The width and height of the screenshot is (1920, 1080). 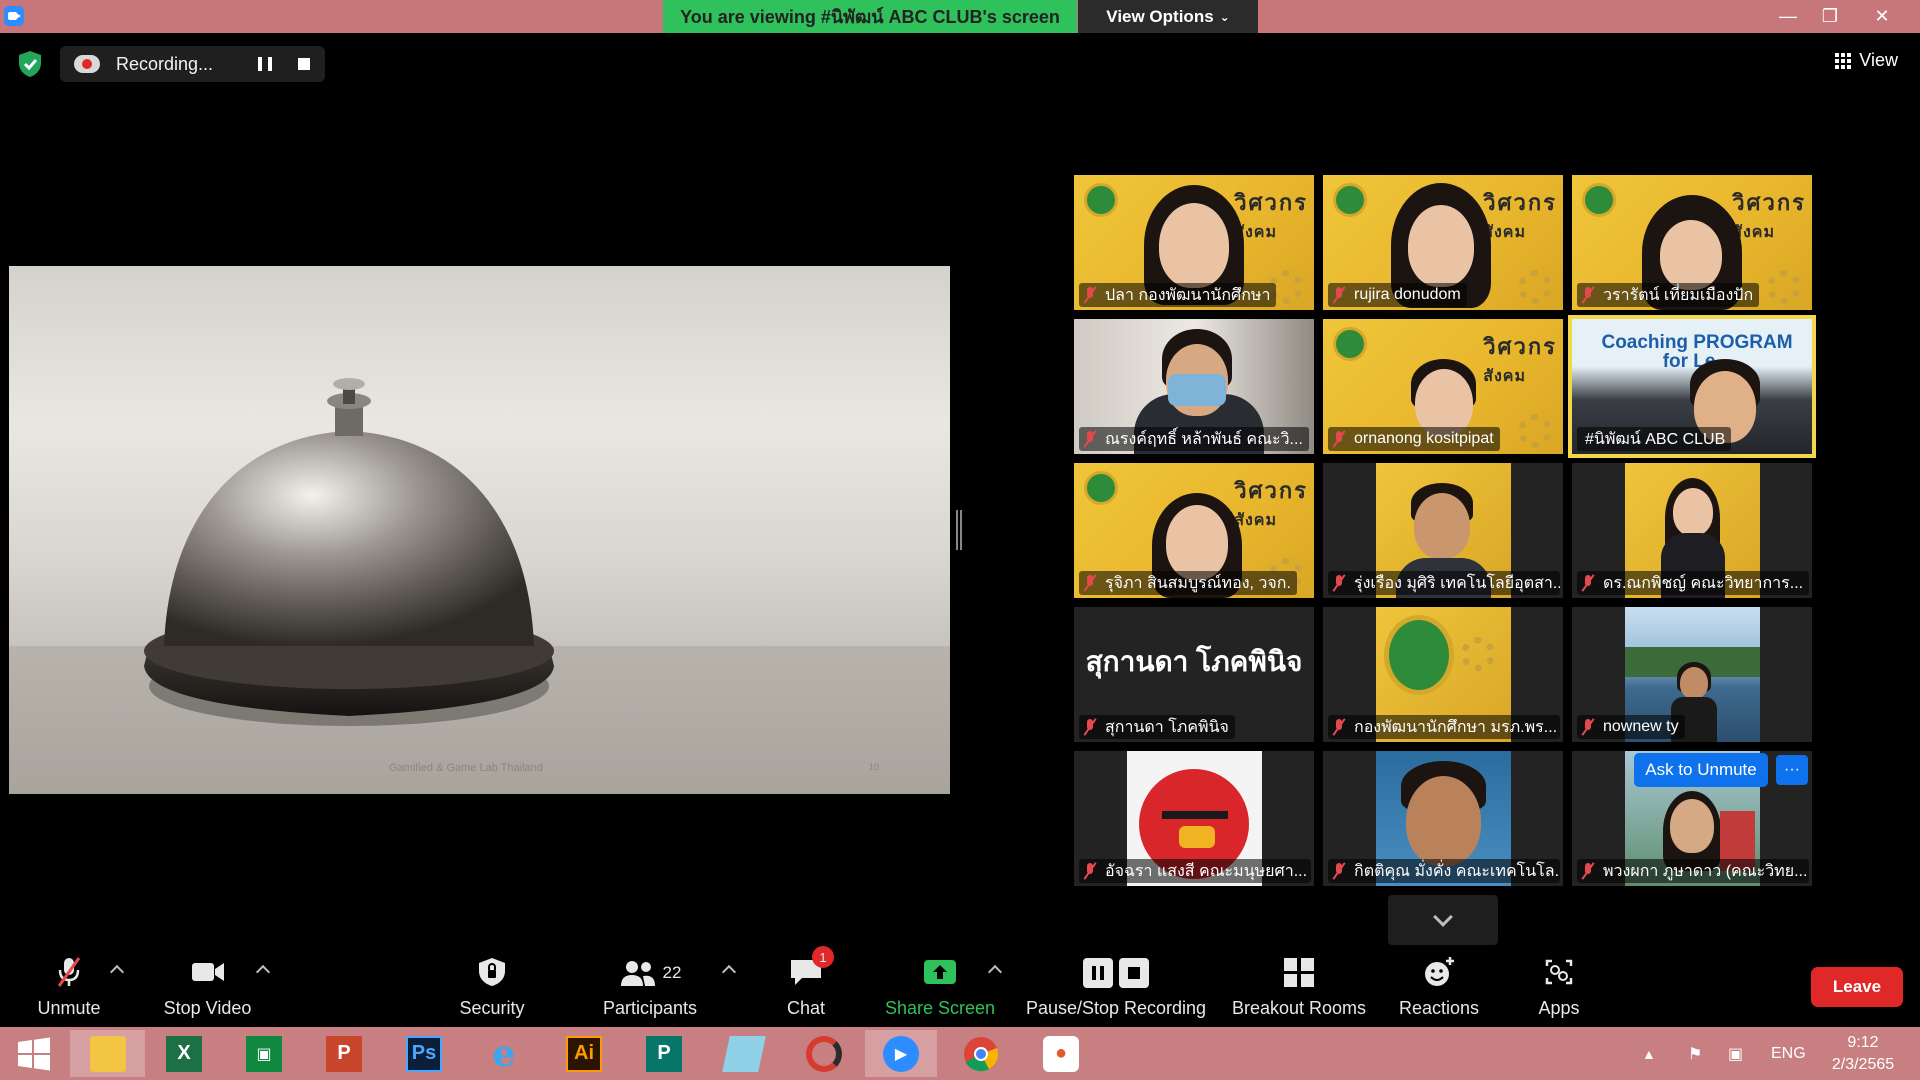 I want to click on network-icon: ▣, so click(x=1735, y=1053).